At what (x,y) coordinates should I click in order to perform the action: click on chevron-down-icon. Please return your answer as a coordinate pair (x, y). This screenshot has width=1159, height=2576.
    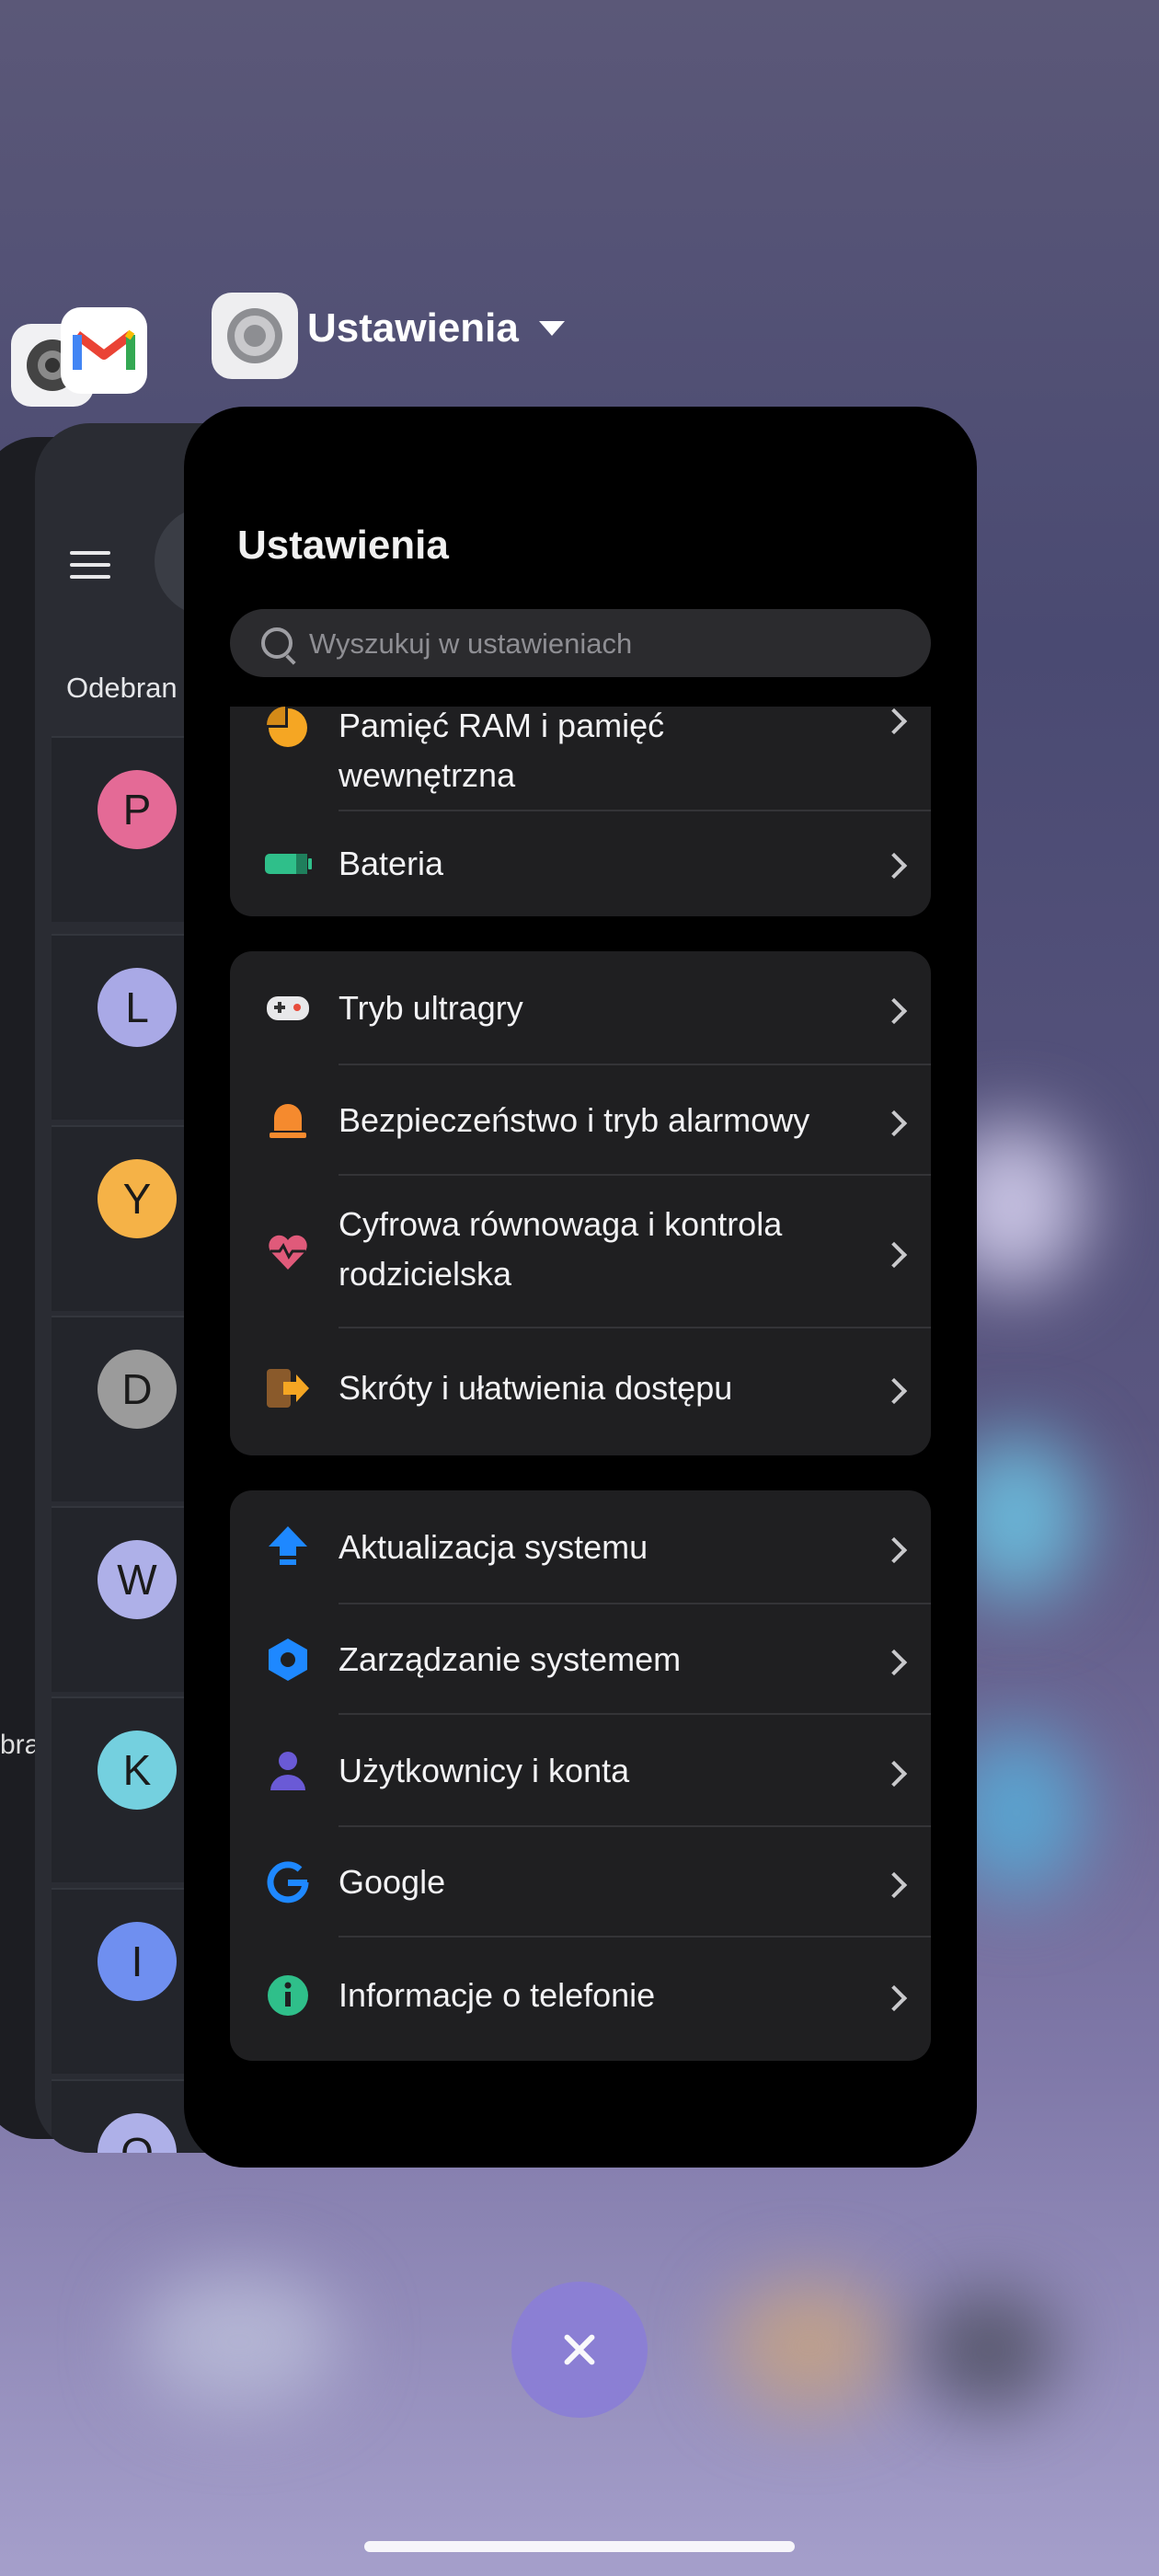
    Looking at the image, I should click on (551, 328).